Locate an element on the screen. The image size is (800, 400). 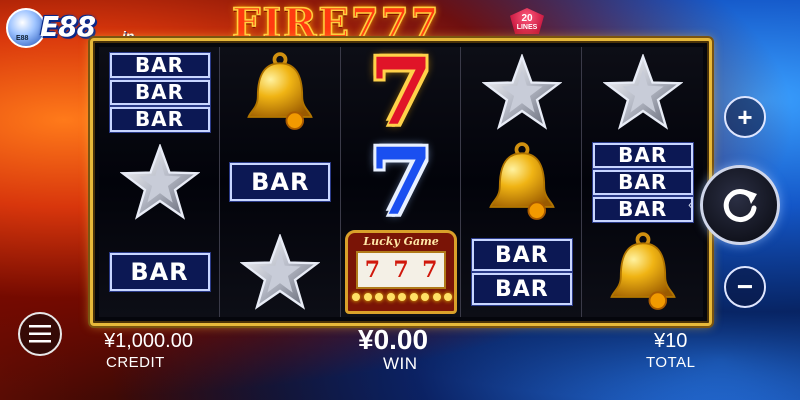
lines-badge: 20 LINES is located at coordinates (527, 21).